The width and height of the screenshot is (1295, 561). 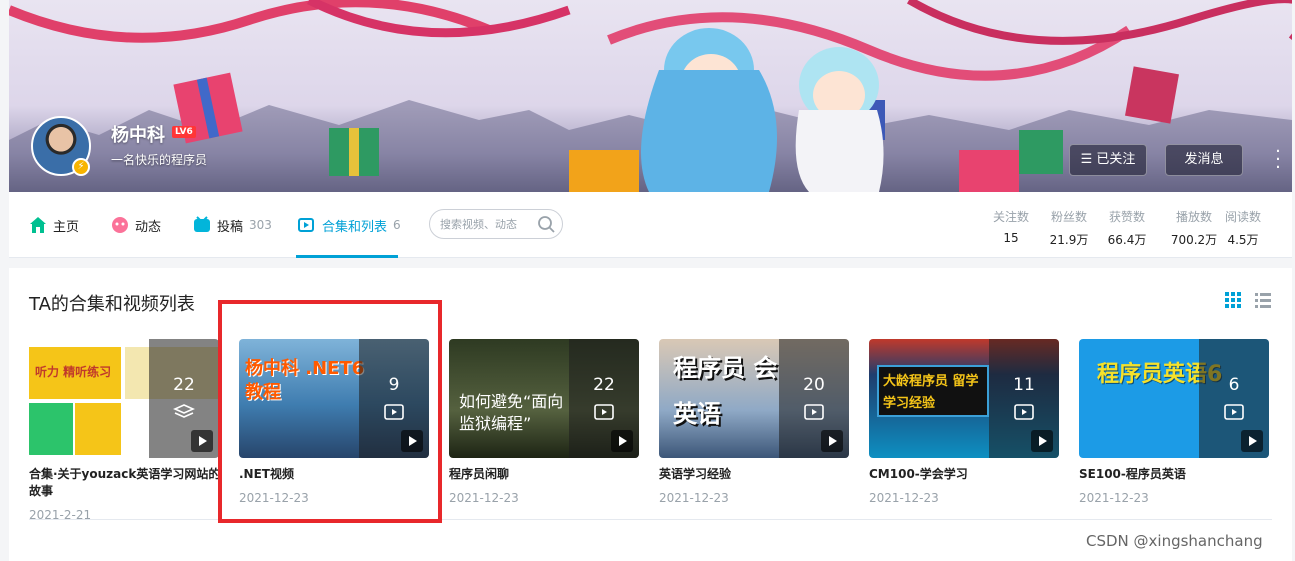 I want to click on video-count: 6, so click(x=1234, y=385).